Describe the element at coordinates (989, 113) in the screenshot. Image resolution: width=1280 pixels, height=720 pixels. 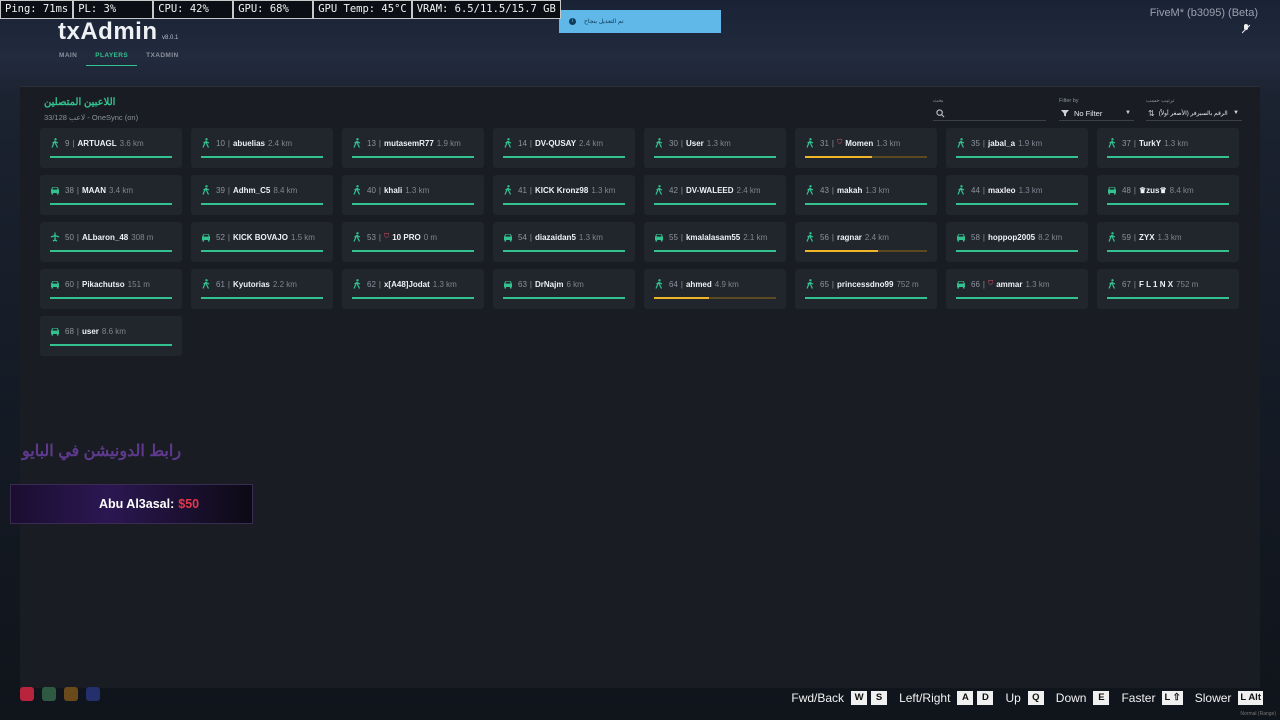
I see `search-input` at that location.